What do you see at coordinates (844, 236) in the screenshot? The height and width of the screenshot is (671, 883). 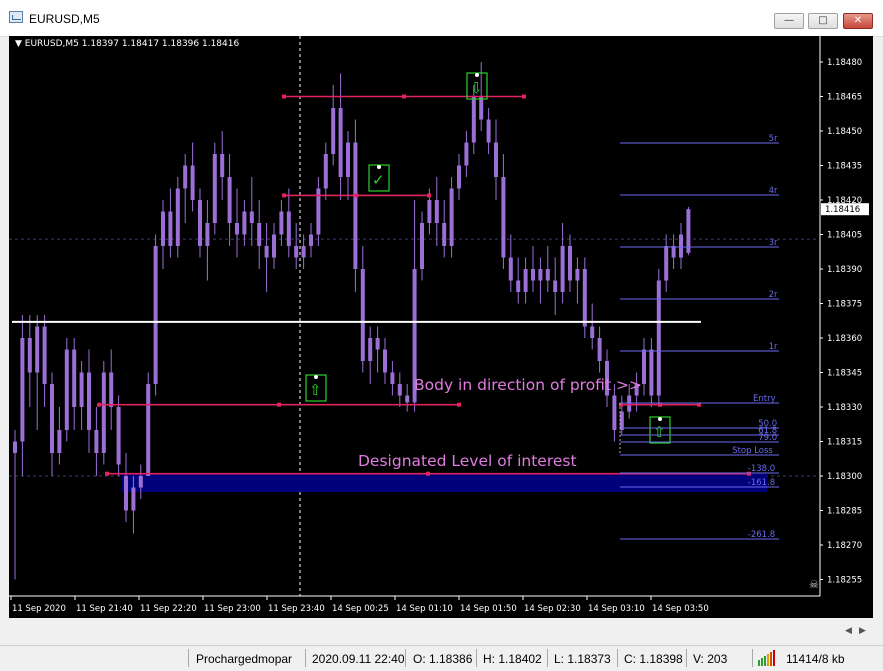 I see `price-label: 1.18405` at bounding box center [844, 236].